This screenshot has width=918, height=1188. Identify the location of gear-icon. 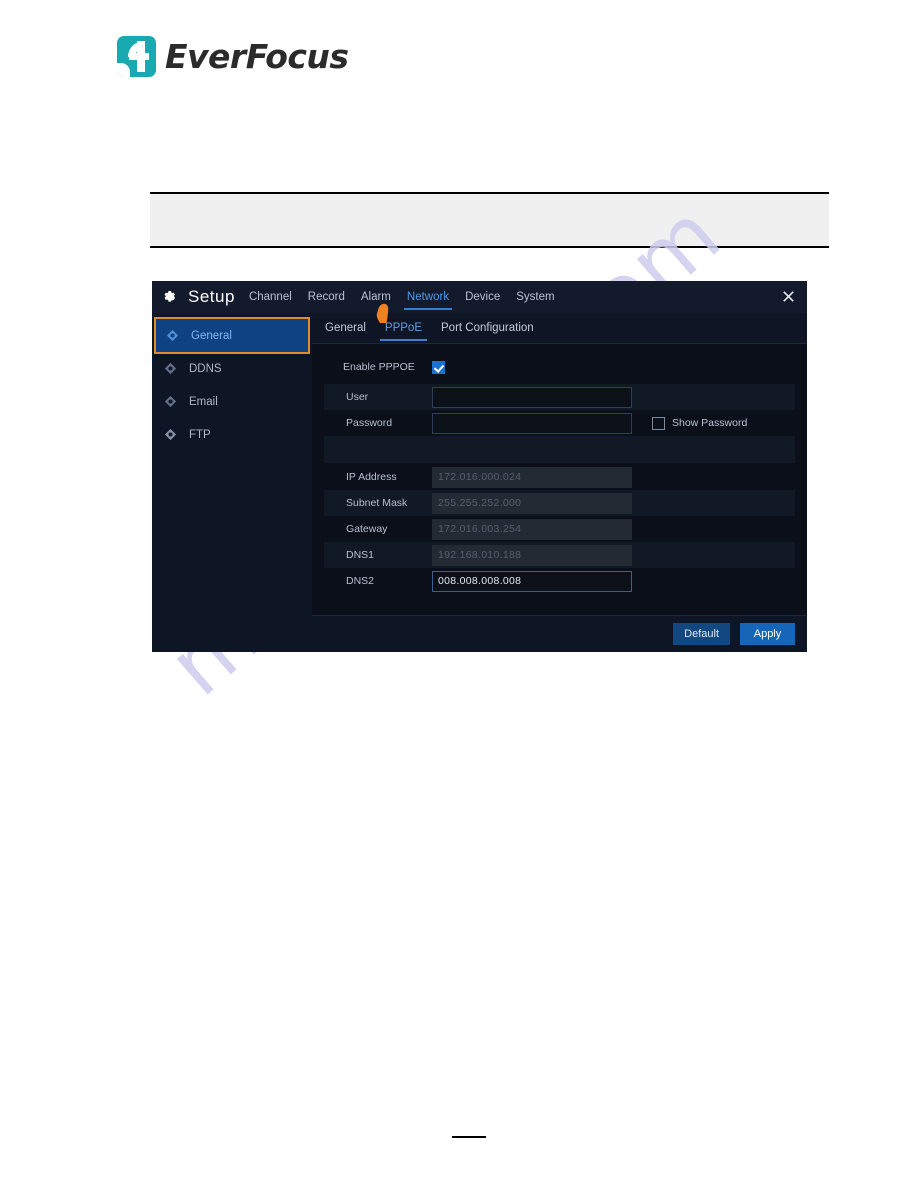
(171, 297).